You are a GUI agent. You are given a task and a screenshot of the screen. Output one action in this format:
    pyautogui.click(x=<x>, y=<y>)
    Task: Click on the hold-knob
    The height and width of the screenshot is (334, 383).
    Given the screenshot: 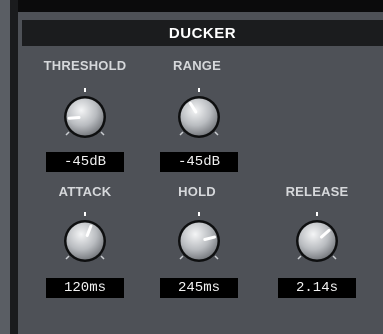 What is the action you would take?
    pyautogui.click(x=199, y=239)
    